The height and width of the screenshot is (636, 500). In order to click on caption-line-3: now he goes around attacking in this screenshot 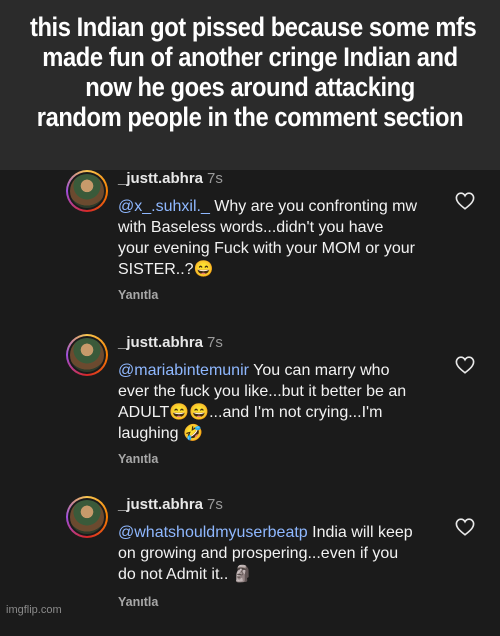, I will do `click(250, 87)`.